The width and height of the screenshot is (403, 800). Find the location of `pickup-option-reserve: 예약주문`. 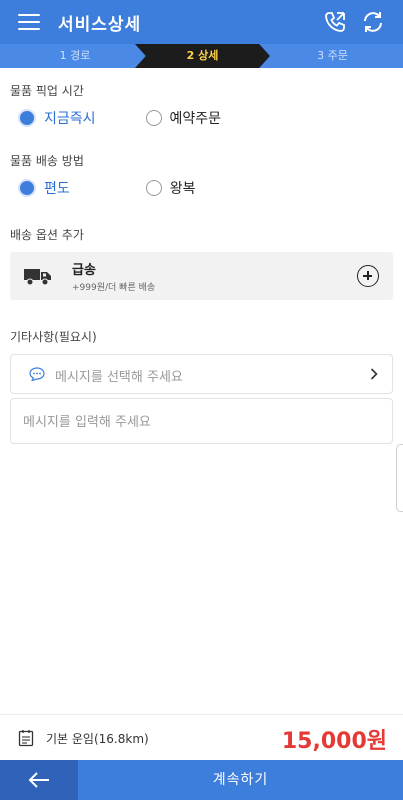

pickup-option-reserve: 예약주문 is located at coordinates (183, 118).